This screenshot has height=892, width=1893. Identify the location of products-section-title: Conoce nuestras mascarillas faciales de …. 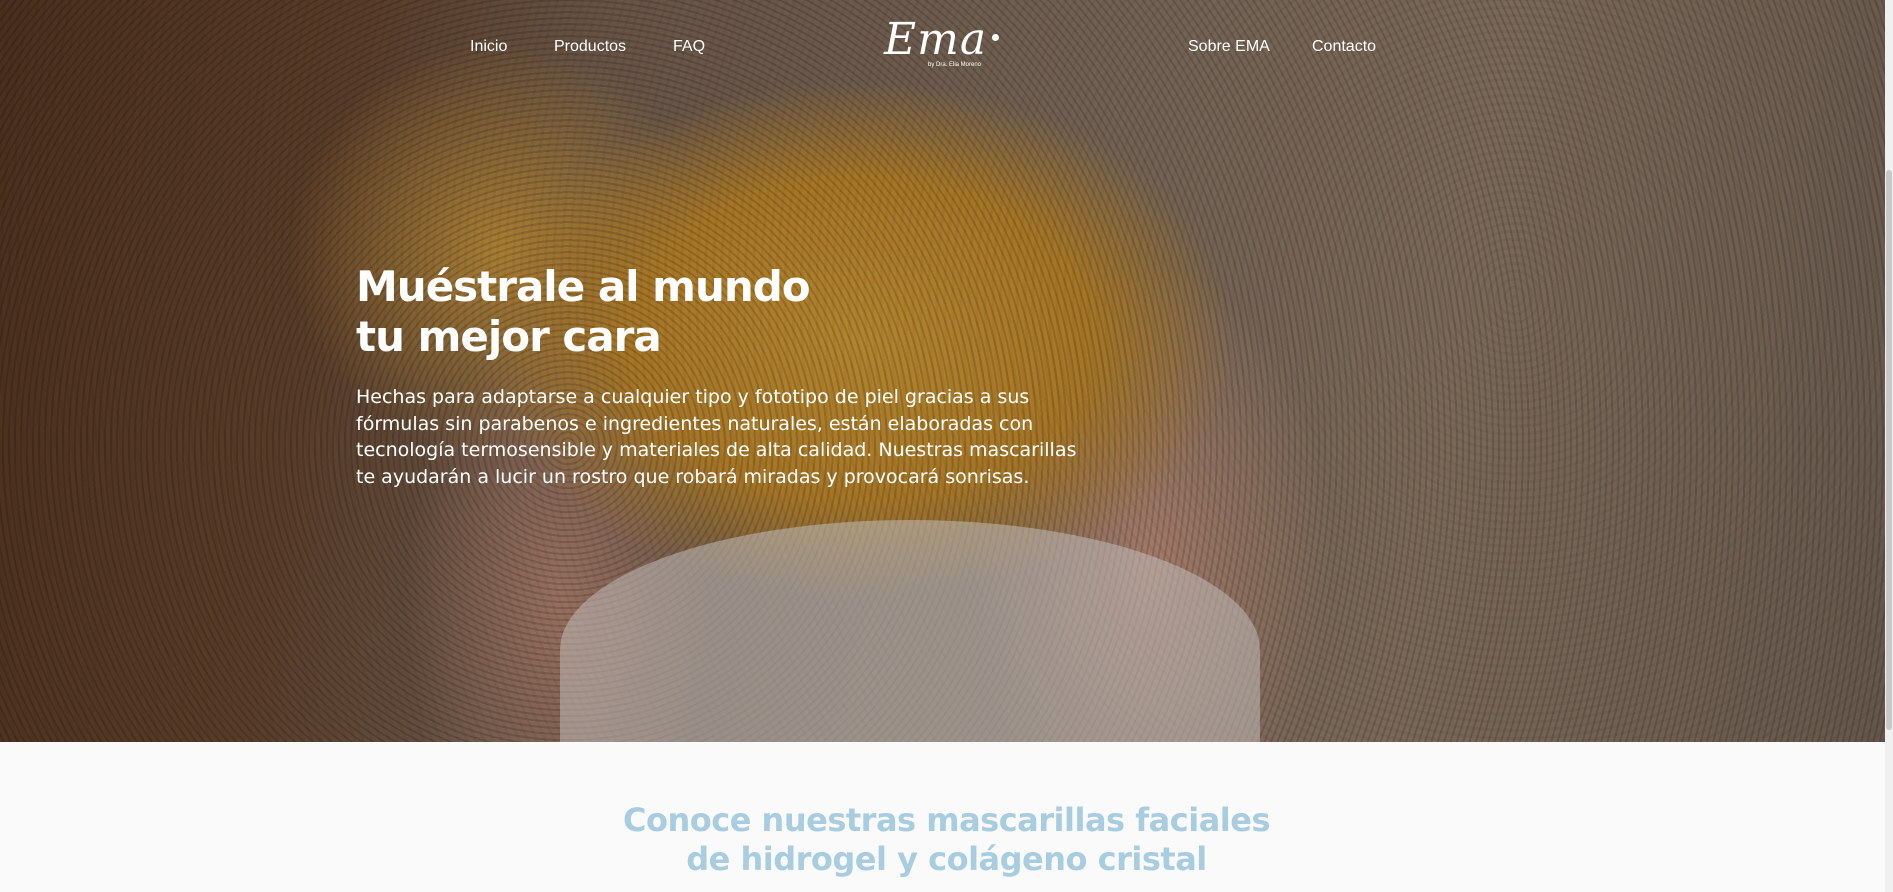
(946, 840).